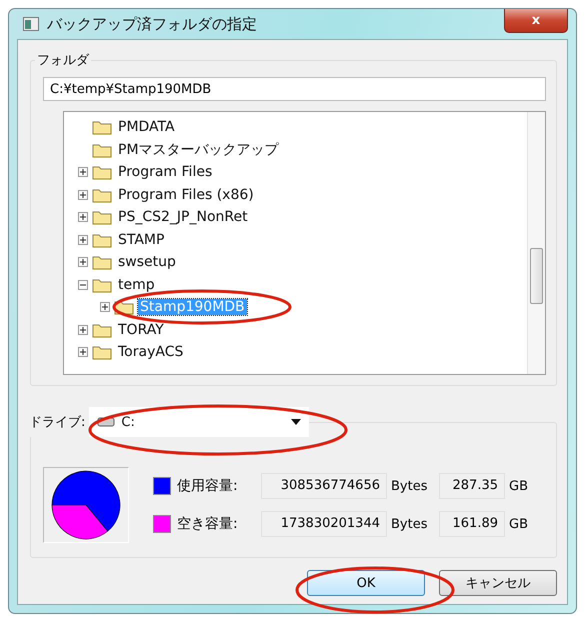 The height and width of the screenshot is (626, 587). I want to click on collapse-icon, so click(83, 285).